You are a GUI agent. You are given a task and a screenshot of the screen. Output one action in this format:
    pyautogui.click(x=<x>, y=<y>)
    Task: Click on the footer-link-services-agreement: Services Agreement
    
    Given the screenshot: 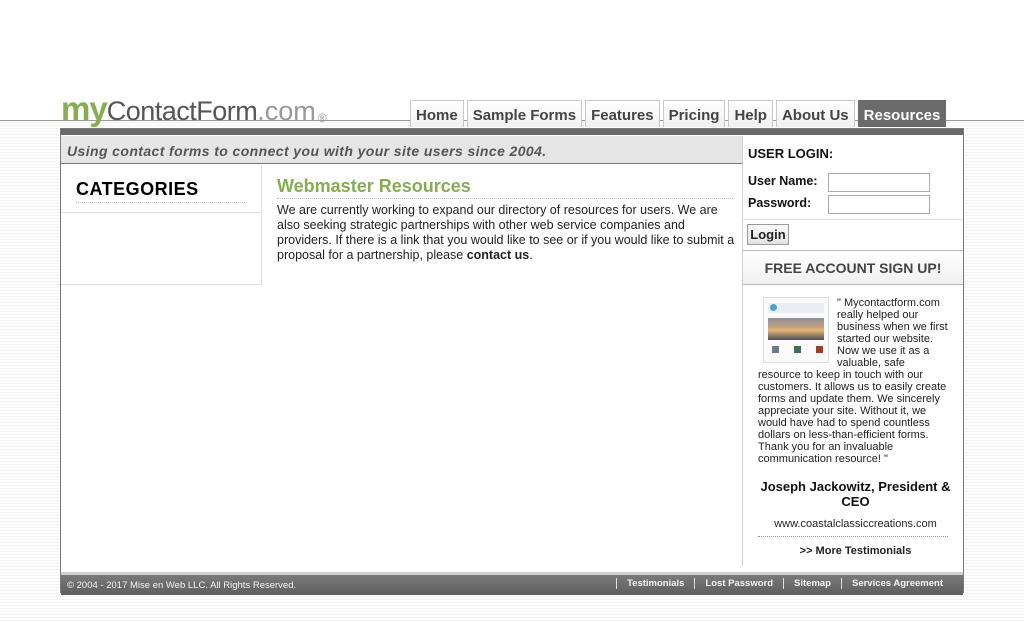 What is the action you would take?
    pyautogui.click(x=896, y=583)
    